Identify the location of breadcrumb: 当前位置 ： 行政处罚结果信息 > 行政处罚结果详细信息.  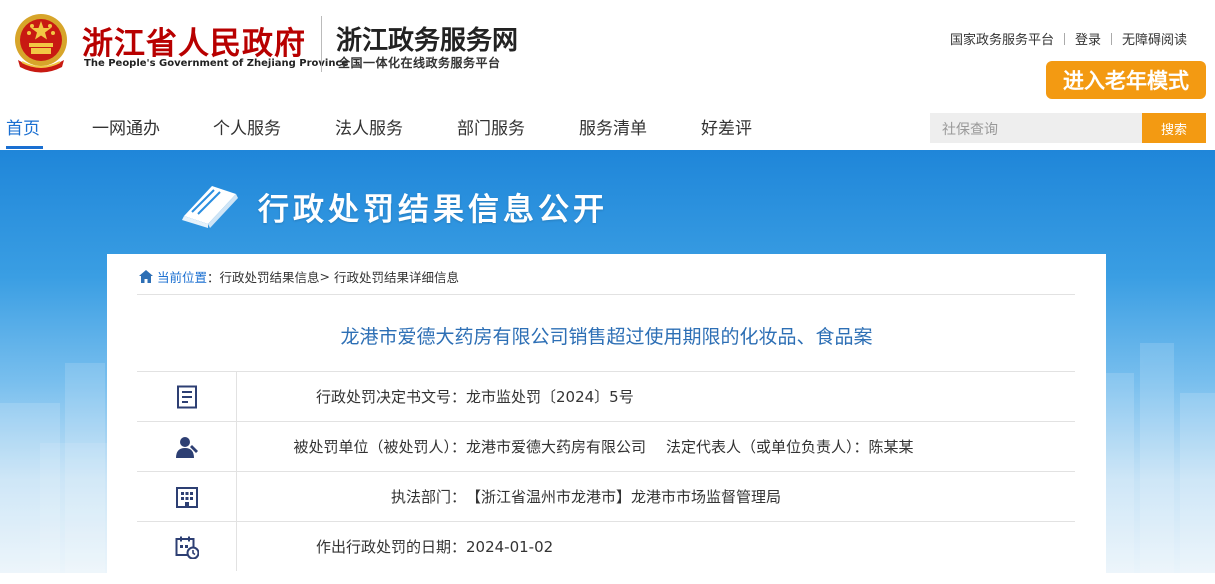
(299, 276).